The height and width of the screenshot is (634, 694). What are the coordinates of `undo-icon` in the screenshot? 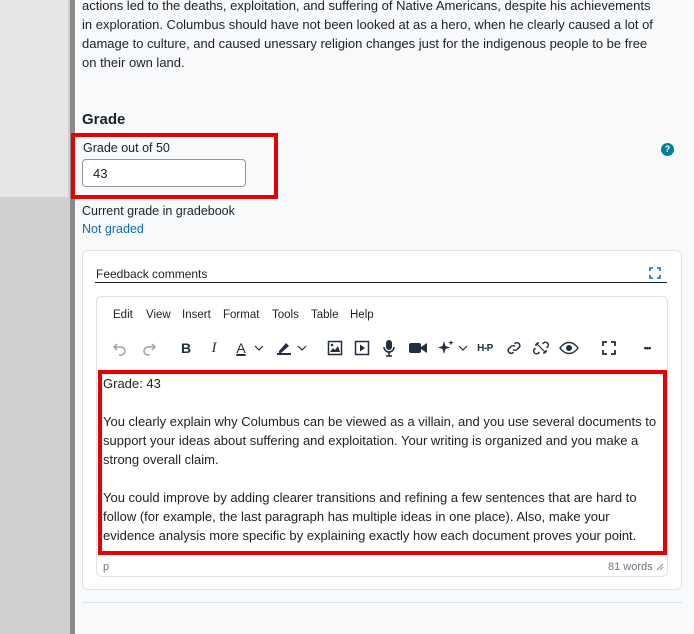 It's located at (120, 348).